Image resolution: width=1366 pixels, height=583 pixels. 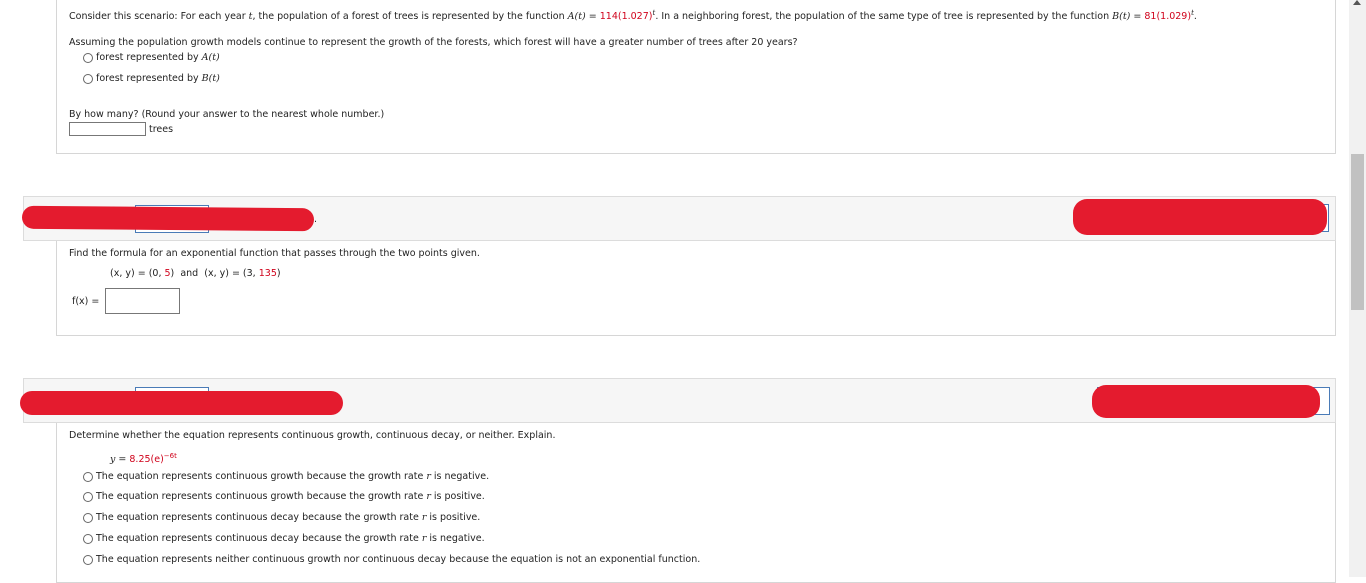 I want to click on q1-option-a-radio, so click(x=88, y=58).